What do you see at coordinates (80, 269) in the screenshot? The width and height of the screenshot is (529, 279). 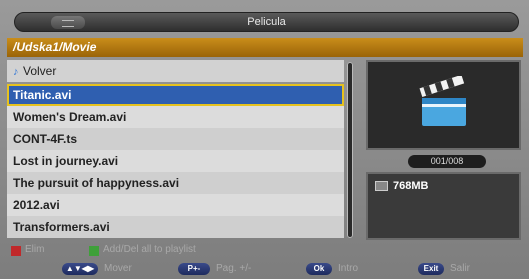 I see `move-key-badge: ▲▼◀▶` at bounding box center [80, 269].